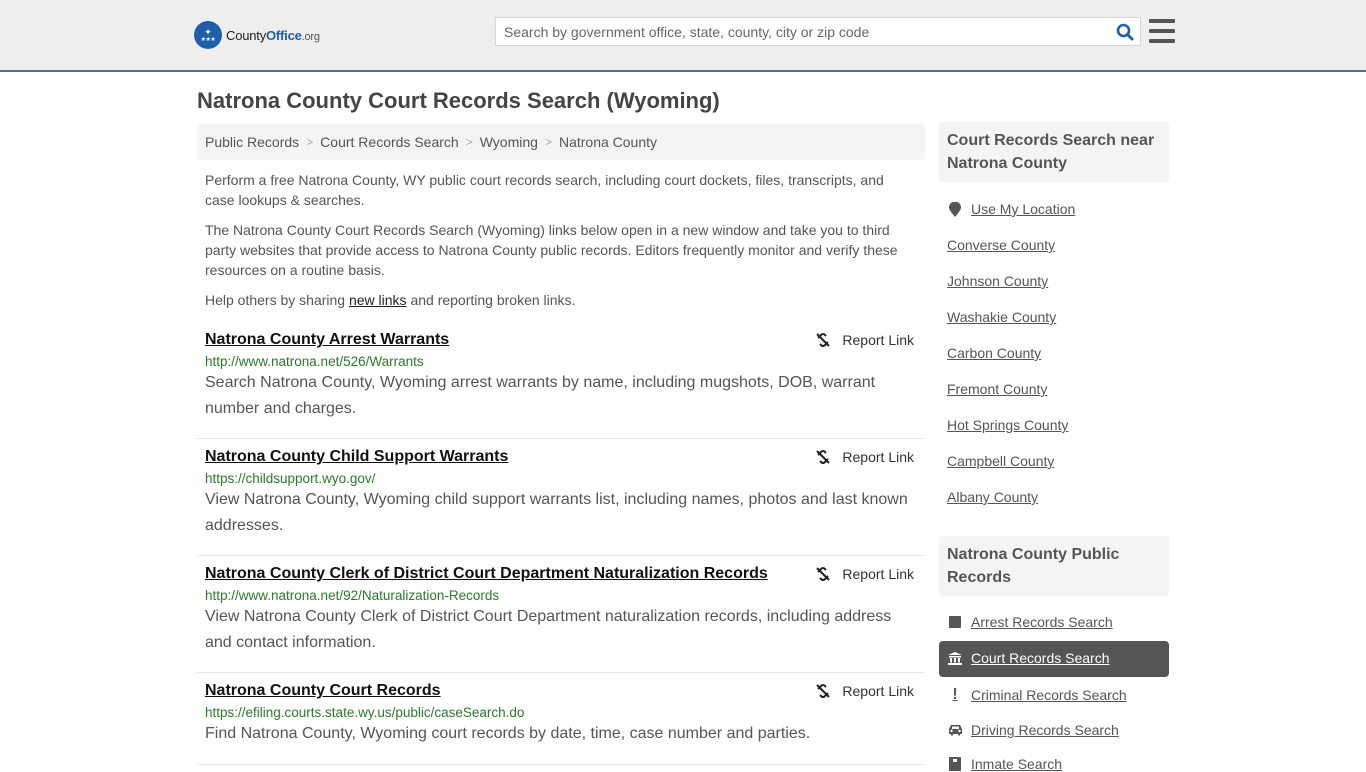 This screenshot has height=772, width=1366. What do you see at coordinates (1054, 152) in the screenshot?
I see `nearby-heading: Court Records Search near Natrona County` at bounding box center [1054, 152].